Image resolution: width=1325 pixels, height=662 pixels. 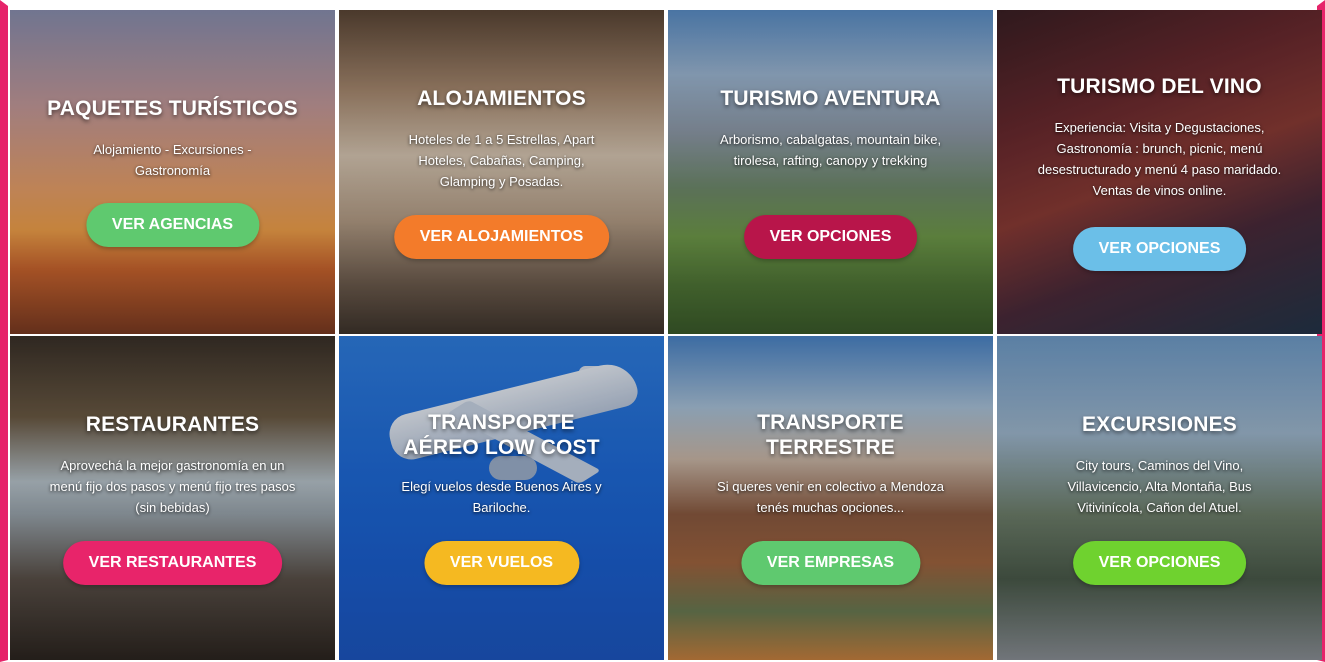 I want to click on card-title: TURISMO AVENTURA, so click(x=830, y=98).